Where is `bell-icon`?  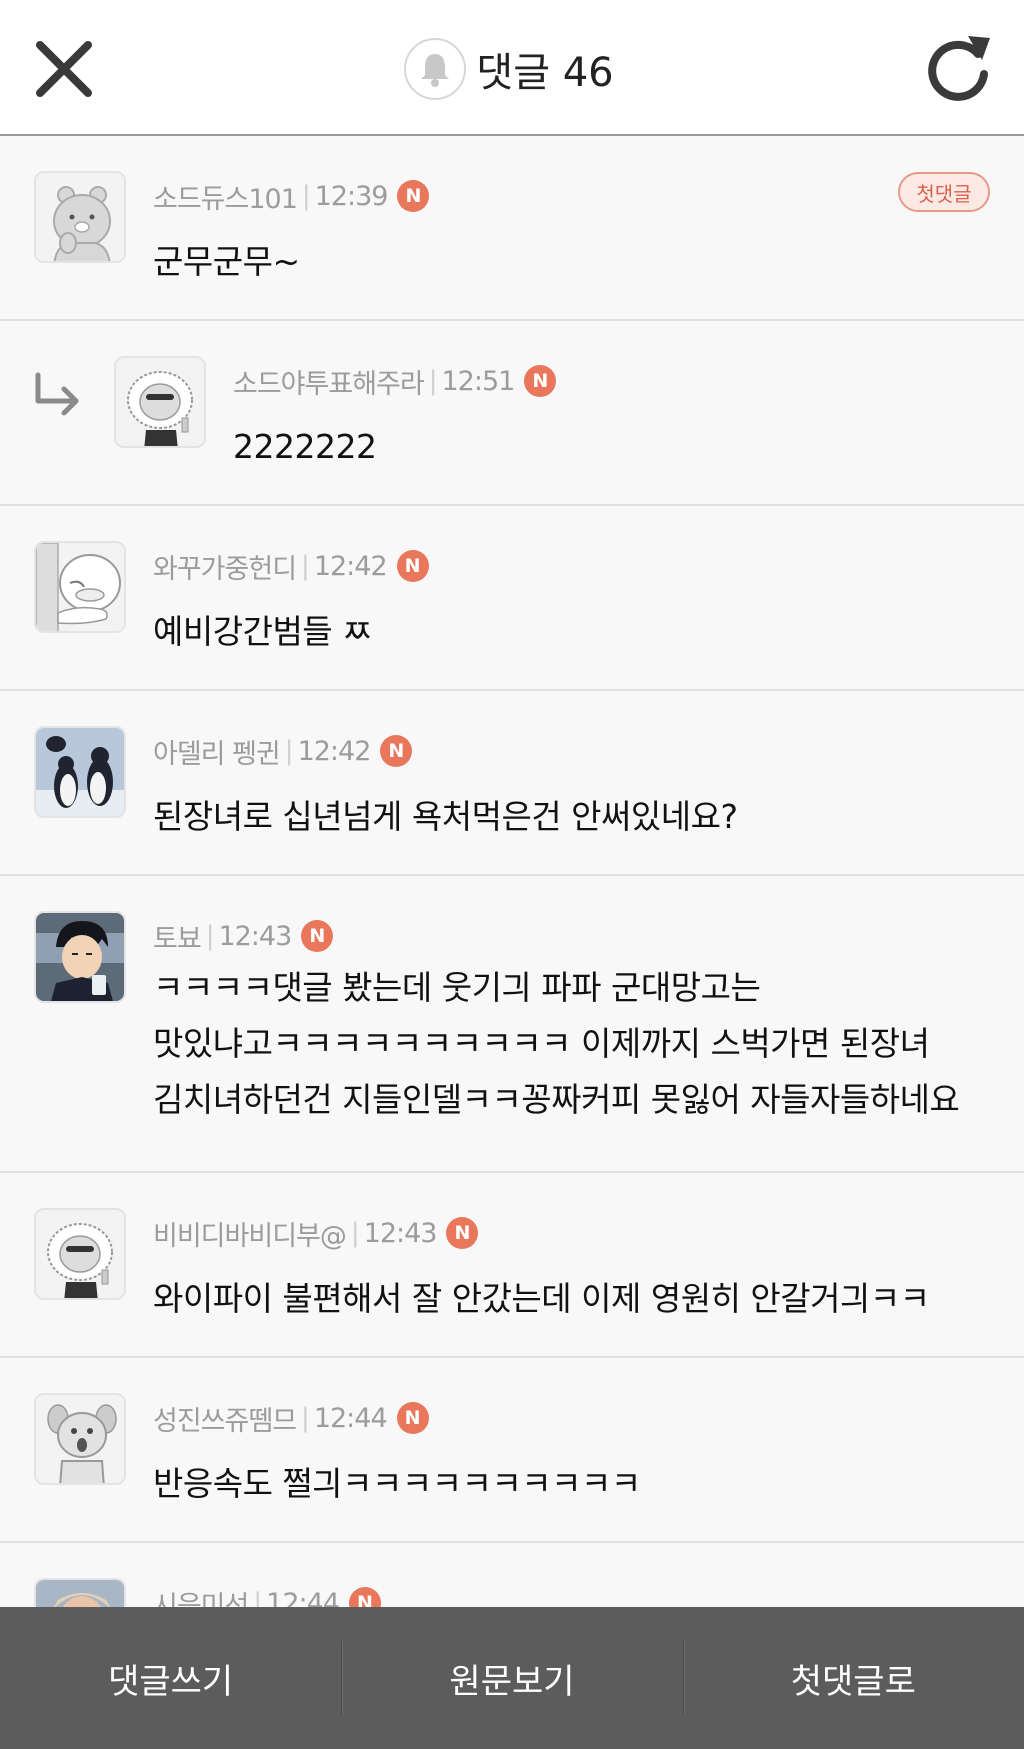
bell-icon is located at coordinates (435, 70).